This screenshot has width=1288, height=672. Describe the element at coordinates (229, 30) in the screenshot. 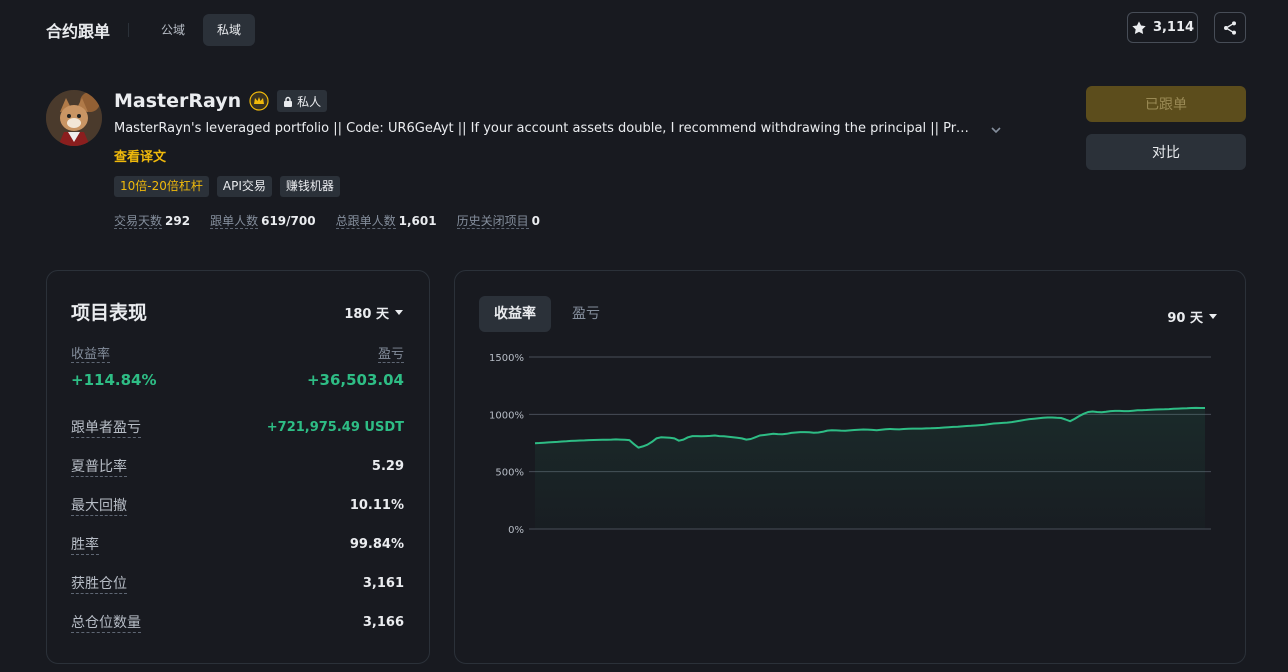

I see `tab-private: 私域` at that location.